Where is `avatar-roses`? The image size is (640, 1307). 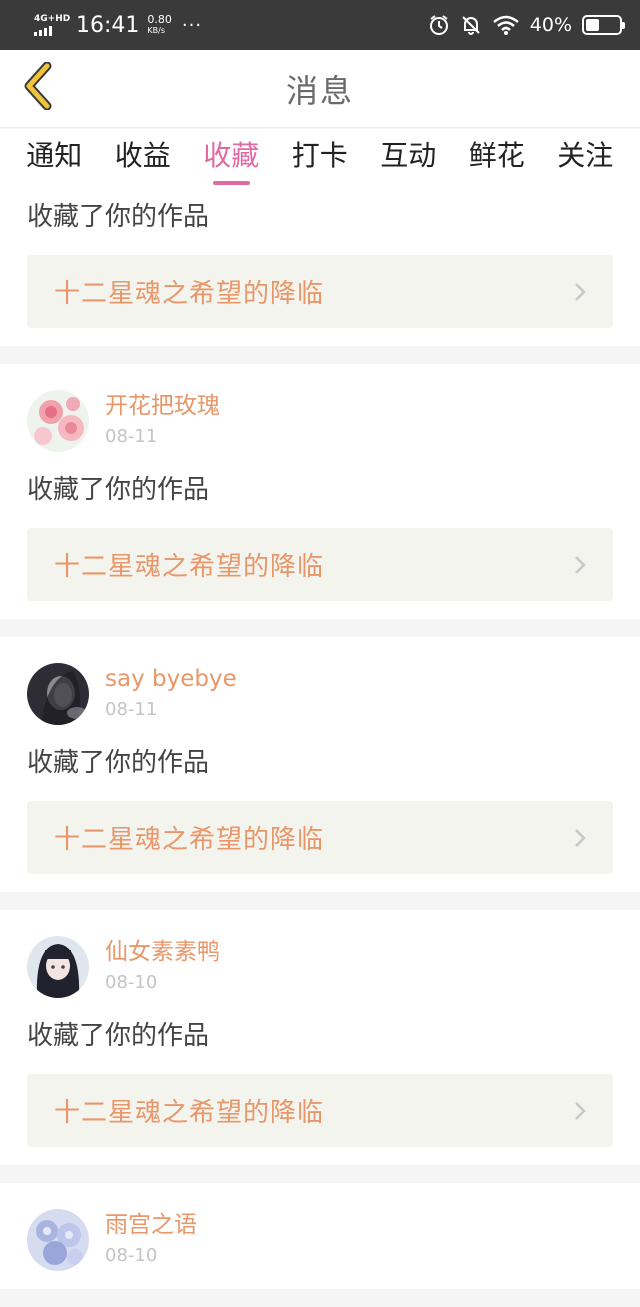
avatar-roses is located at coordinates (58, 421).